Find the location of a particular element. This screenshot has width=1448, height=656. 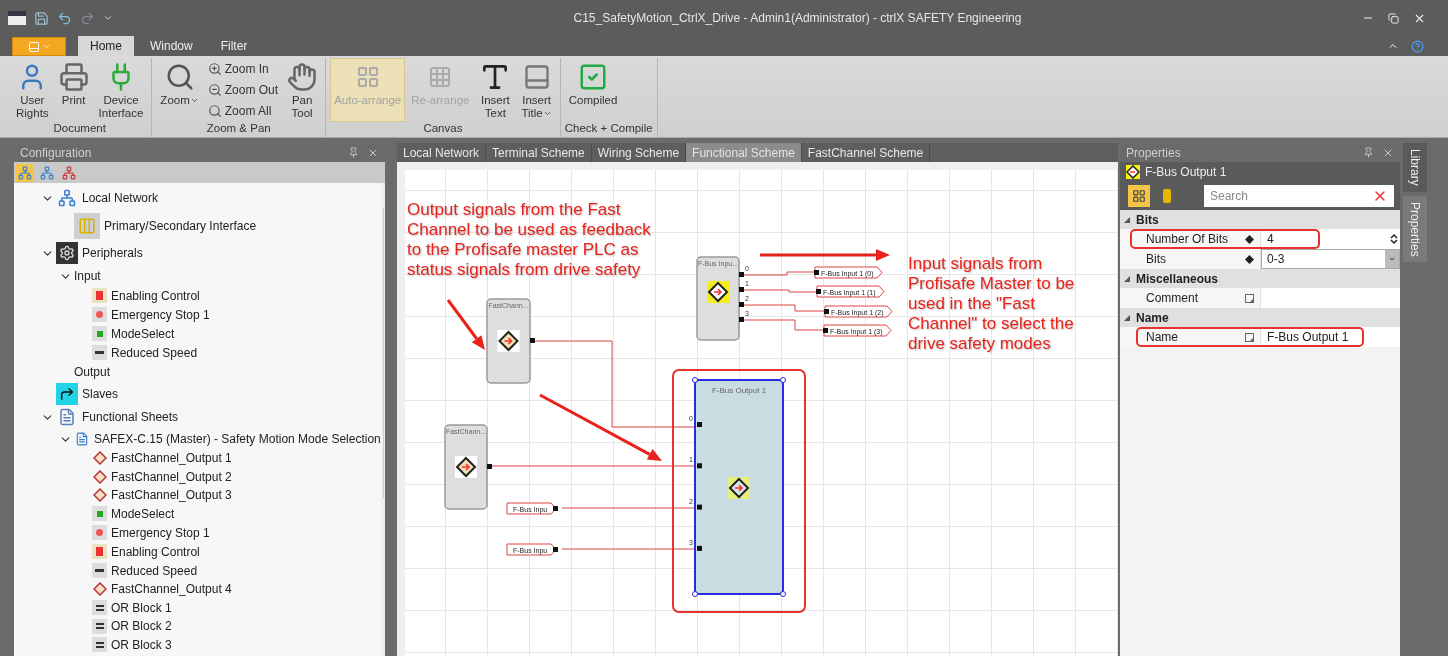

tree-item: FastChannel_Output 2 is located at coordinates (171, 476).